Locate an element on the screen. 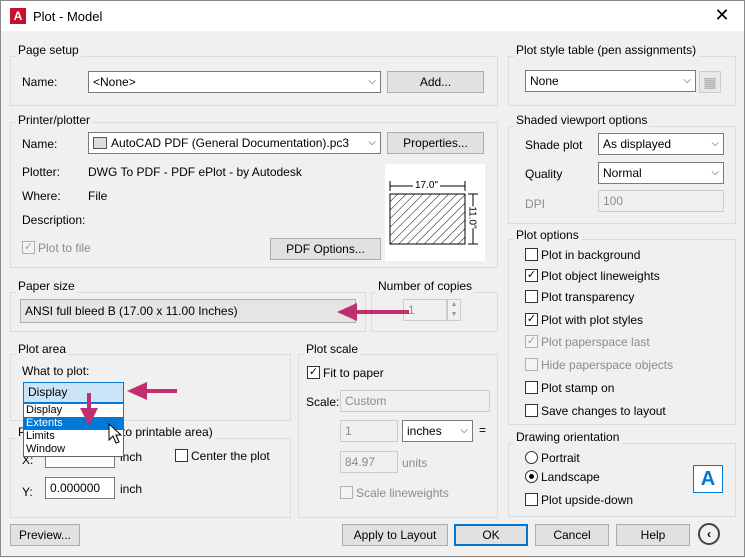  what-to-plot-arrow is located at coordinates (152, 391).